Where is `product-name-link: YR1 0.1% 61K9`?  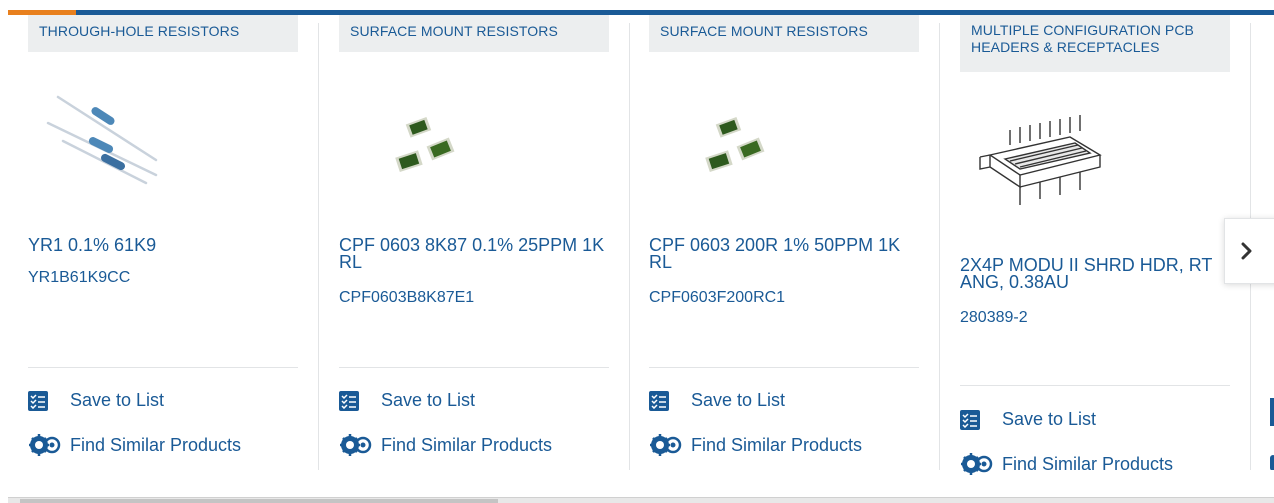 product-name-link: YR1 0.1% 61K9 is located at coordinates (163, 245).